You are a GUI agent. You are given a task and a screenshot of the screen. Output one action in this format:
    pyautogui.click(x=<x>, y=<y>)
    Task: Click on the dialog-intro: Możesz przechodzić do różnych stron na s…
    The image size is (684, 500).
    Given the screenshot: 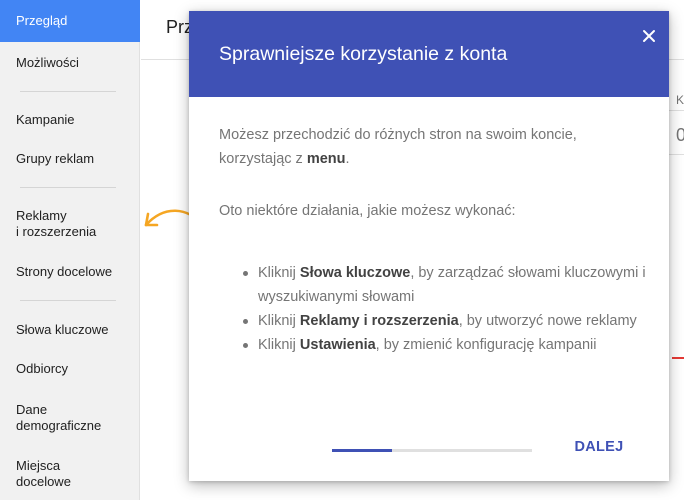 What is the action you would take?
    pyautogui.click(x=429, y=147)
    